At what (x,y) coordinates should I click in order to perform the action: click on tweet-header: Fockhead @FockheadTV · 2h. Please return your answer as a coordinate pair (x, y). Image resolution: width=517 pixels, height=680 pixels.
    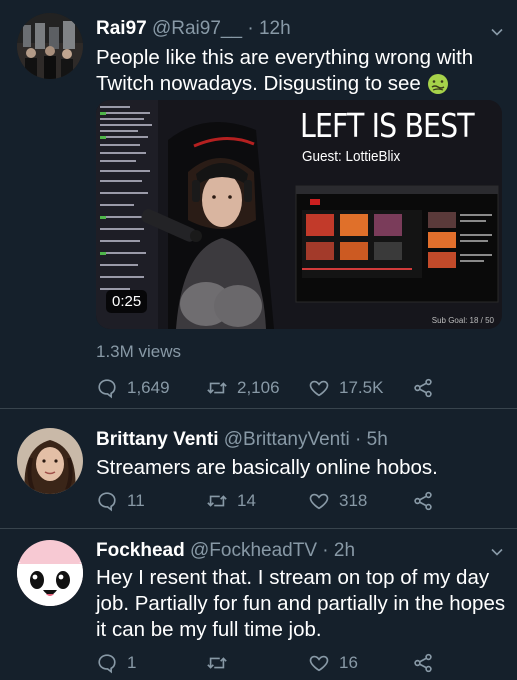
    Looking at the image, I should click on (225, 551).